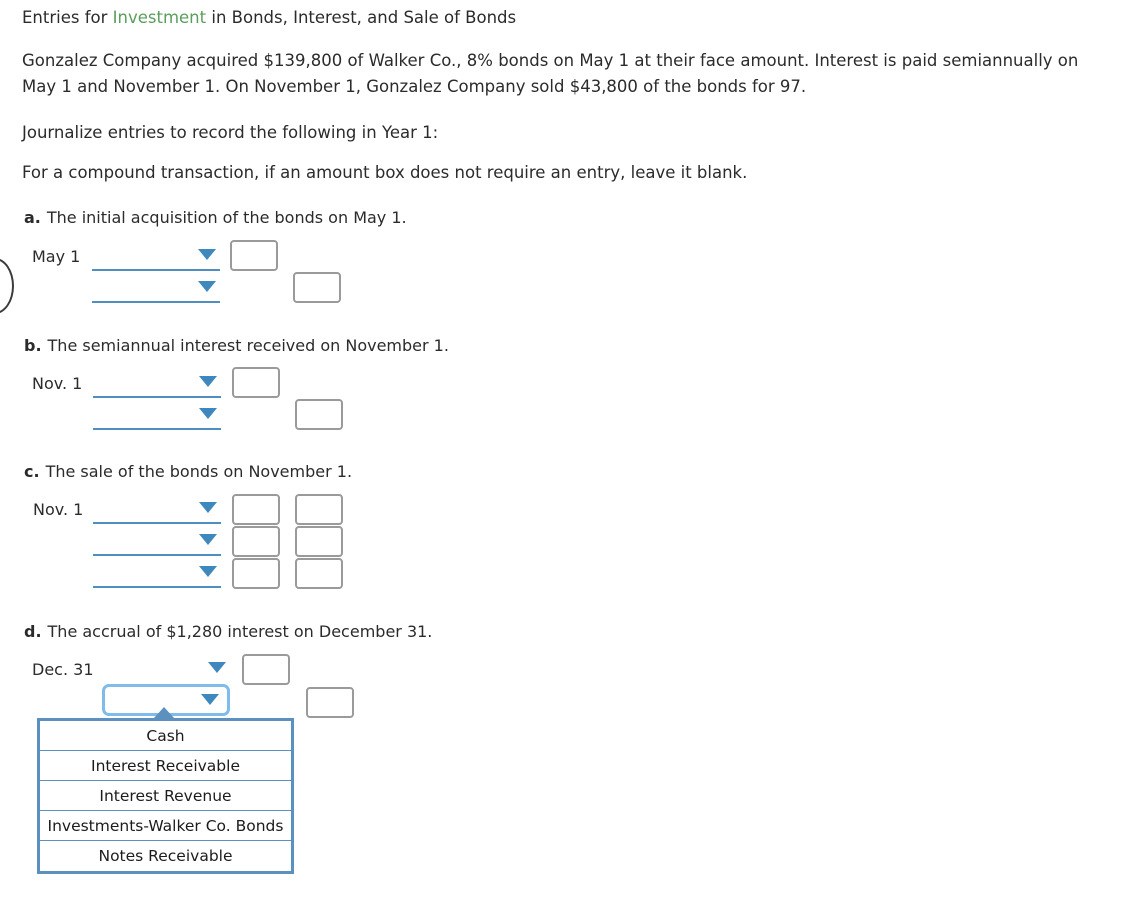 The width and height of the screenshot is (1148, 910). What do you see at coordinates (256, 573) in the screenshot?
I see `entry-c-row3-debit-box` at bounding box center [256, 573].